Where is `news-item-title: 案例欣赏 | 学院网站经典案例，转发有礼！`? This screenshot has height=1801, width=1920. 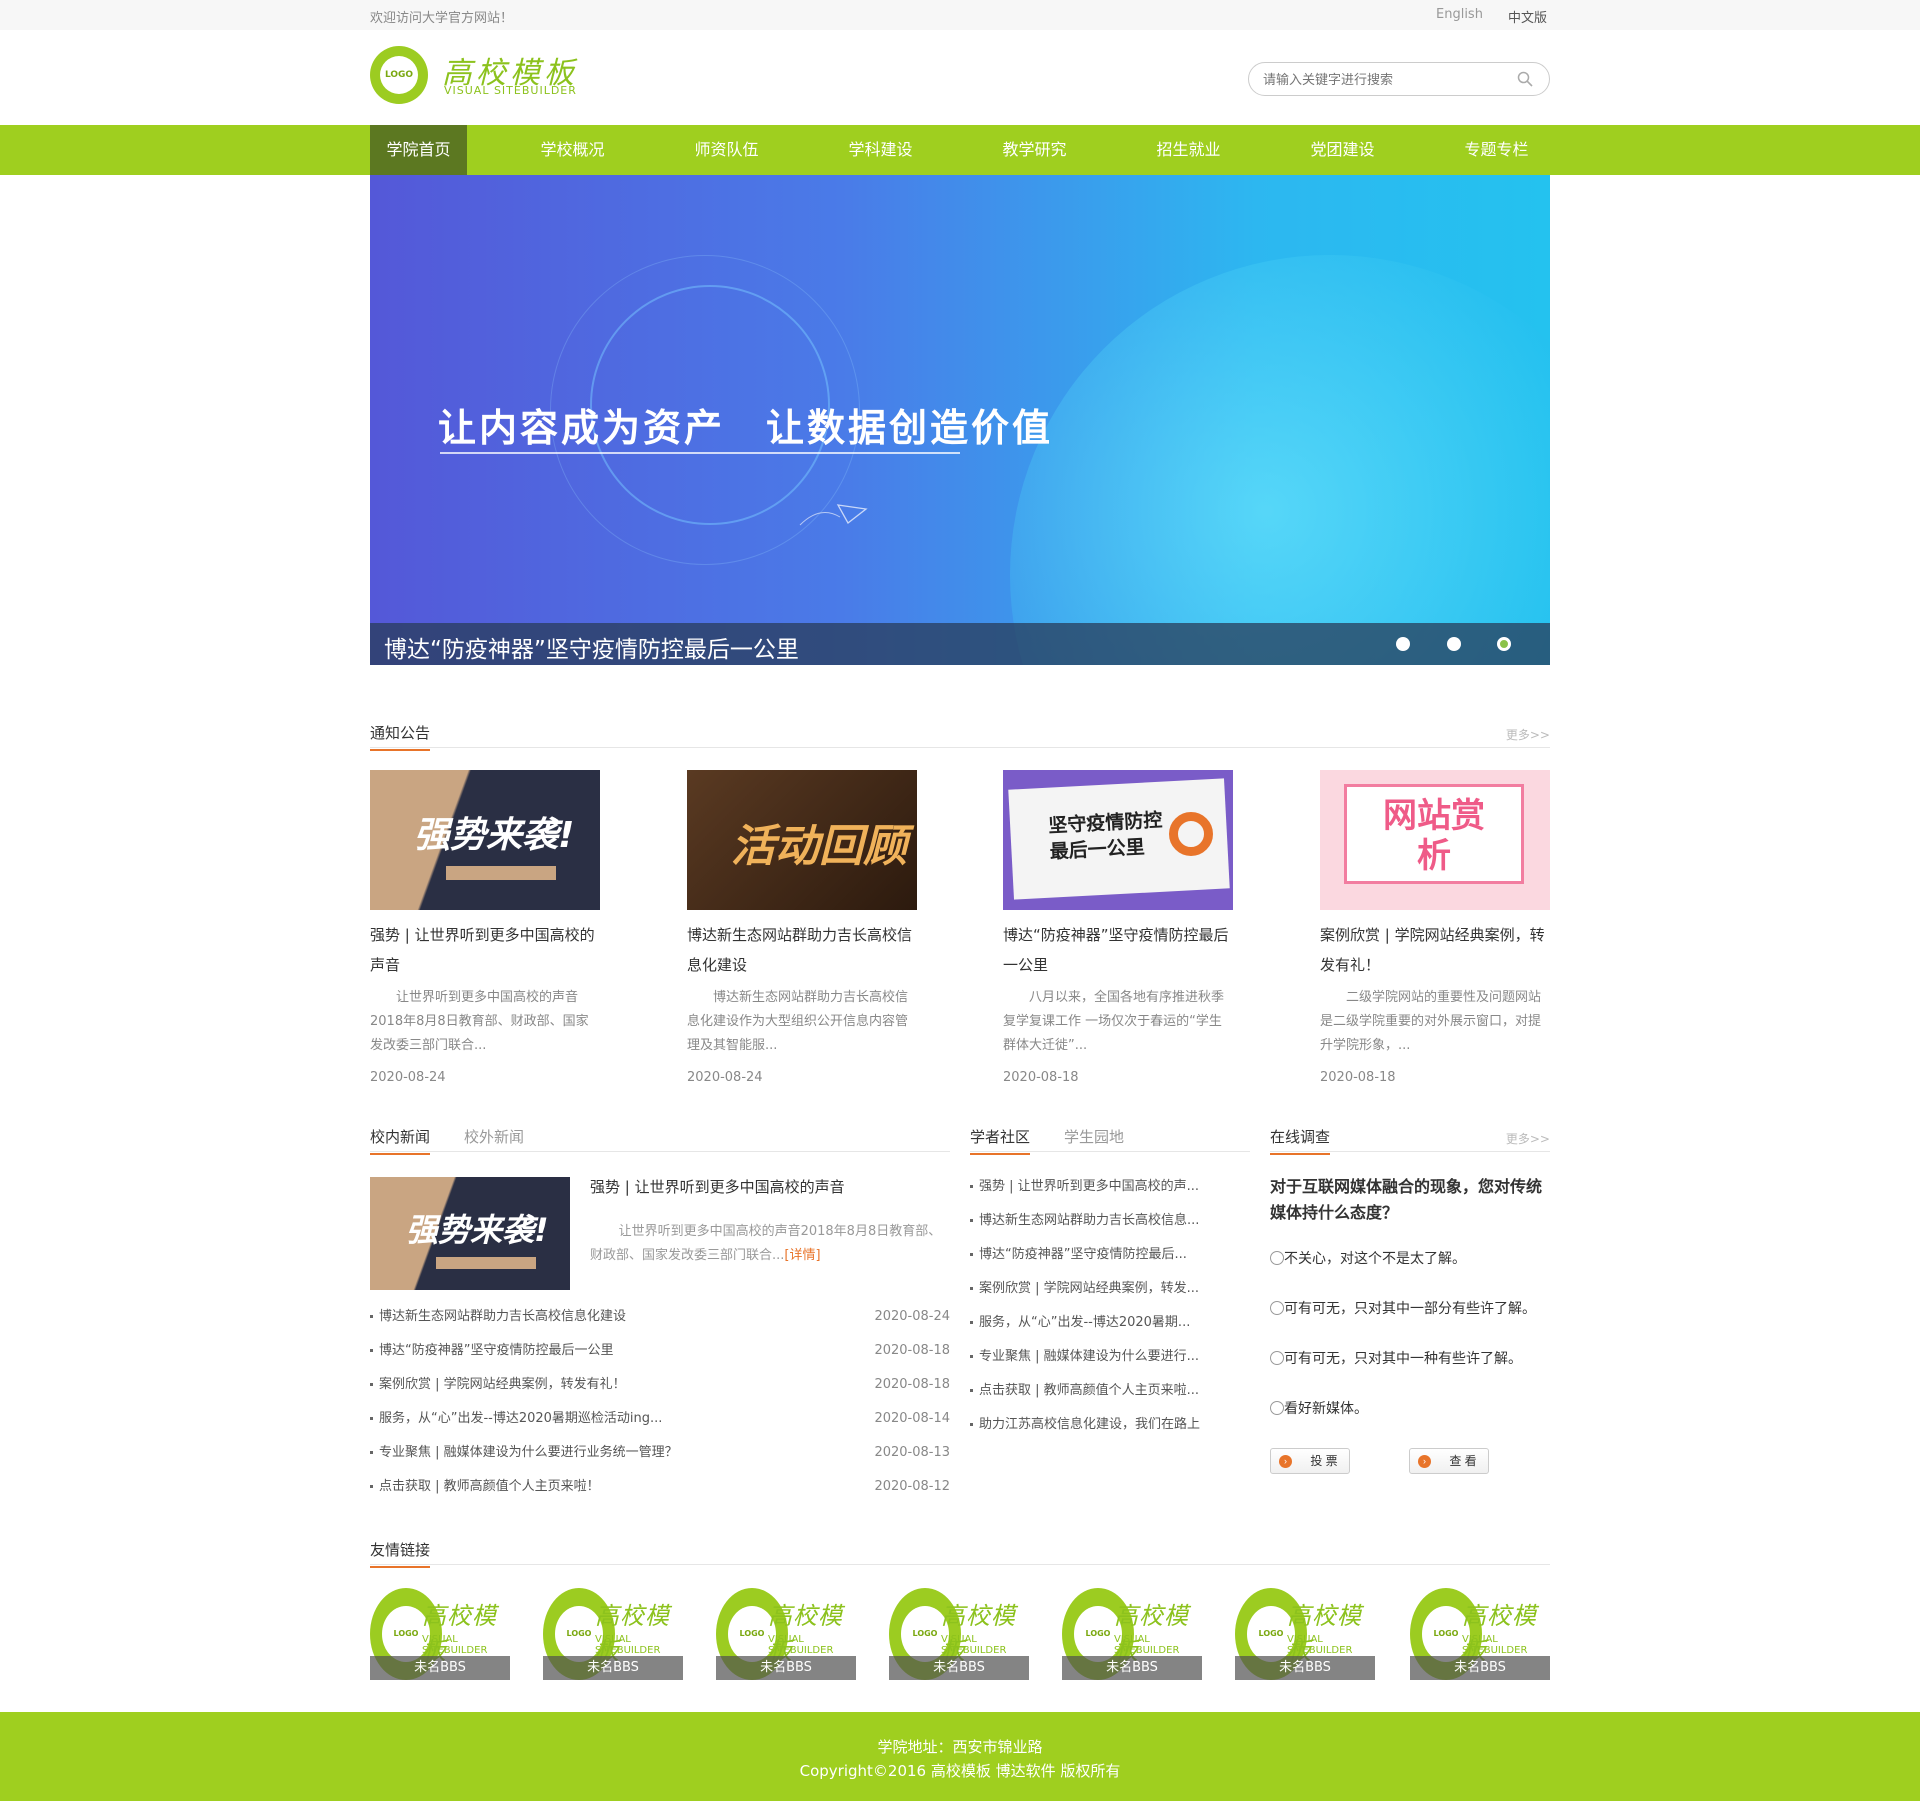
news-item-title: 案例欣赏 | 学院网站经典案例，转发有礼！ is located at coordinates (502, 1384).